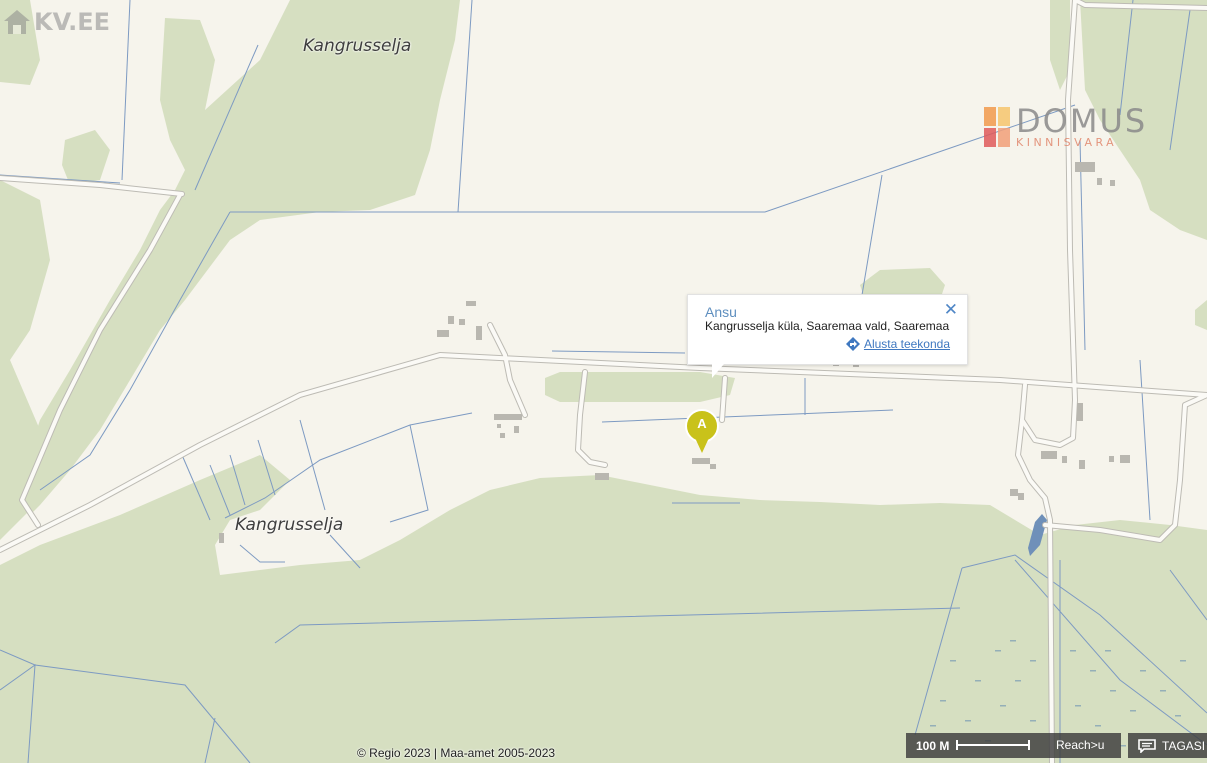 This screenshot has width=1207, height=763. I want to click on map-bottom-bar: 100 M Reach>u TAGASI, so click(1056, 745).